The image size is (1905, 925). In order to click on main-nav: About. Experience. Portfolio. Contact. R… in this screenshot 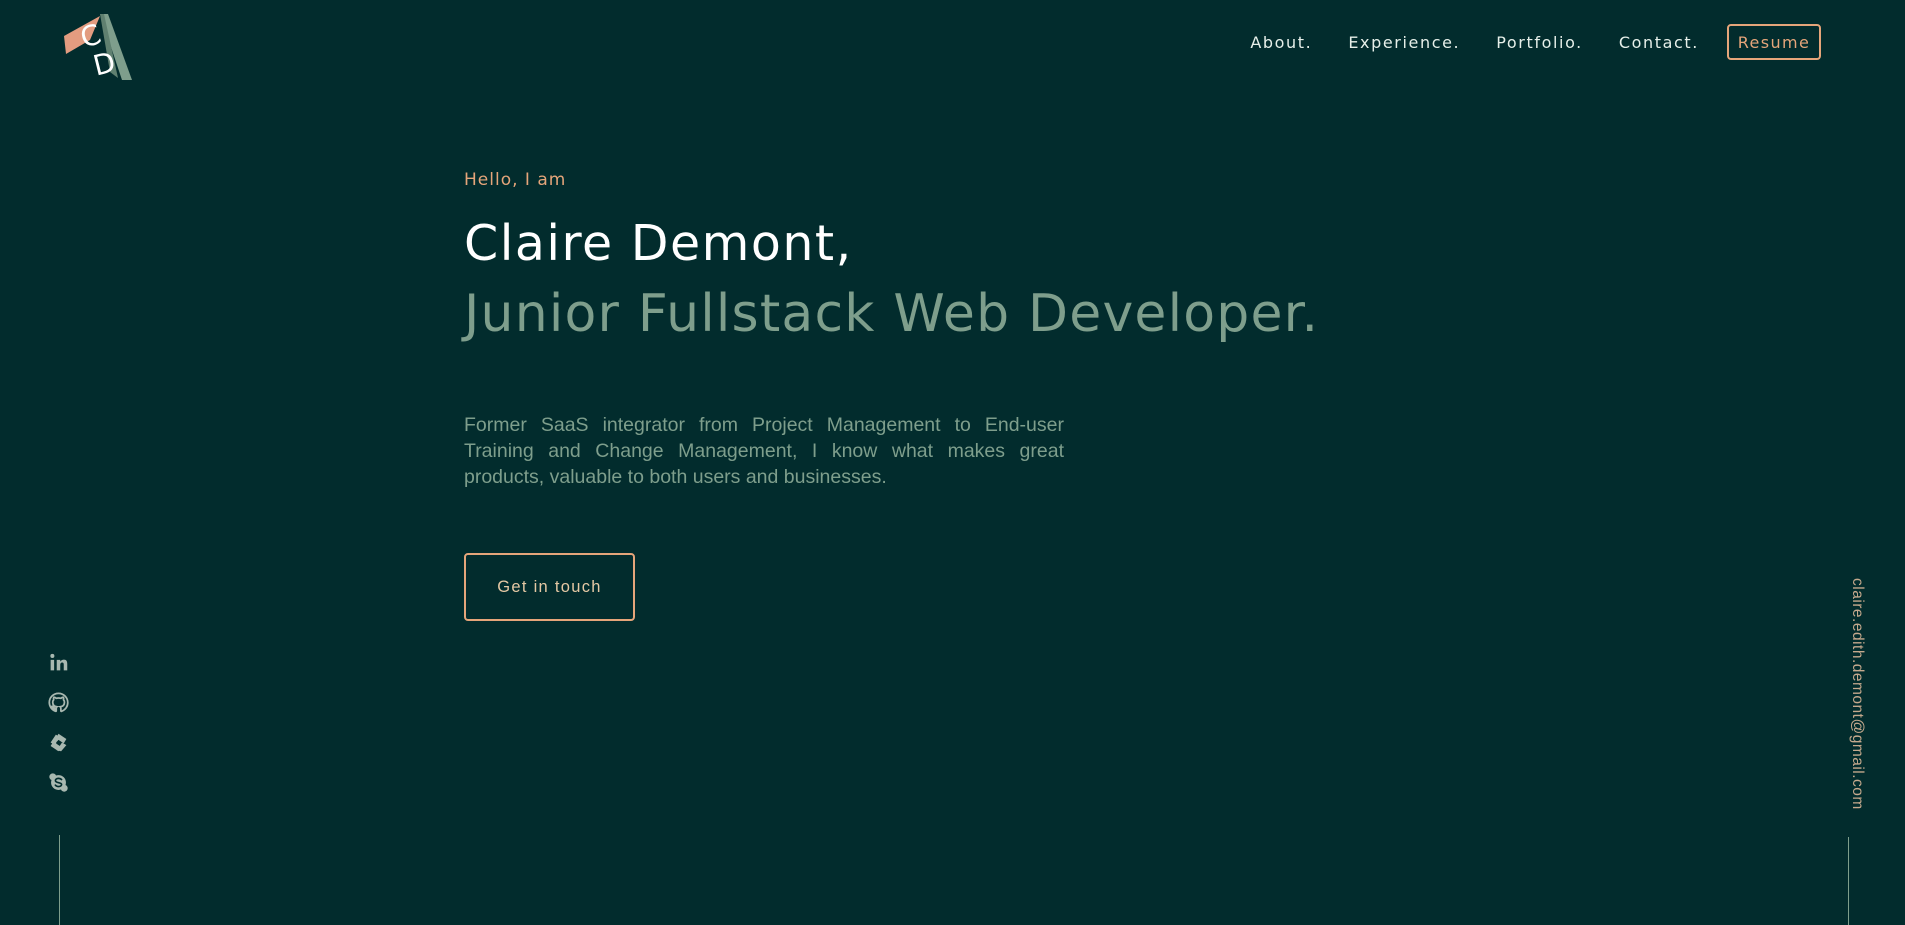, I will do `click(1535, 42)`.